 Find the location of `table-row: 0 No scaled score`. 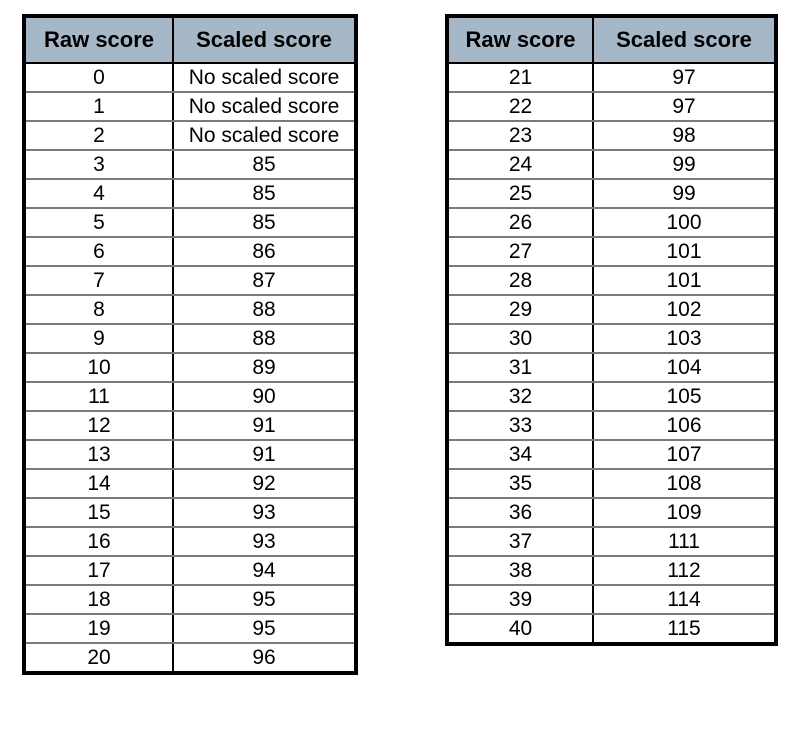

table-row: 0 No scaled score is located at coordinates (190, 77).